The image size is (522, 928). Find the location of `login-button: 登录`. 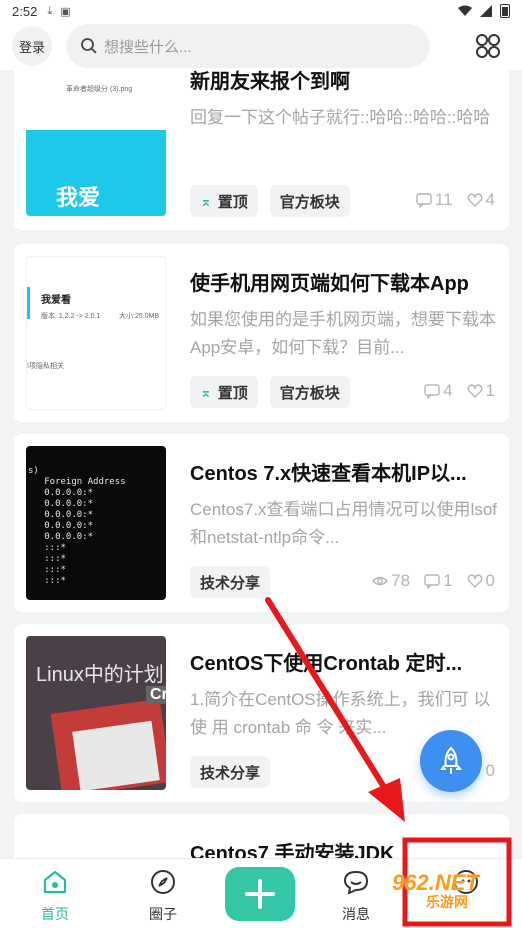

login-button: 登录 is located at coordinates (32, 46).